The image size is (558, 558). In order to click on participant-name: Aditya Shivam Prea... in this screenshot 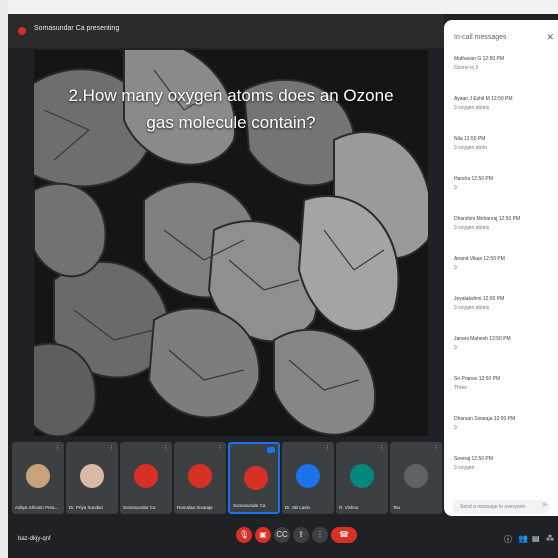, I will do `click(37, 507)`.